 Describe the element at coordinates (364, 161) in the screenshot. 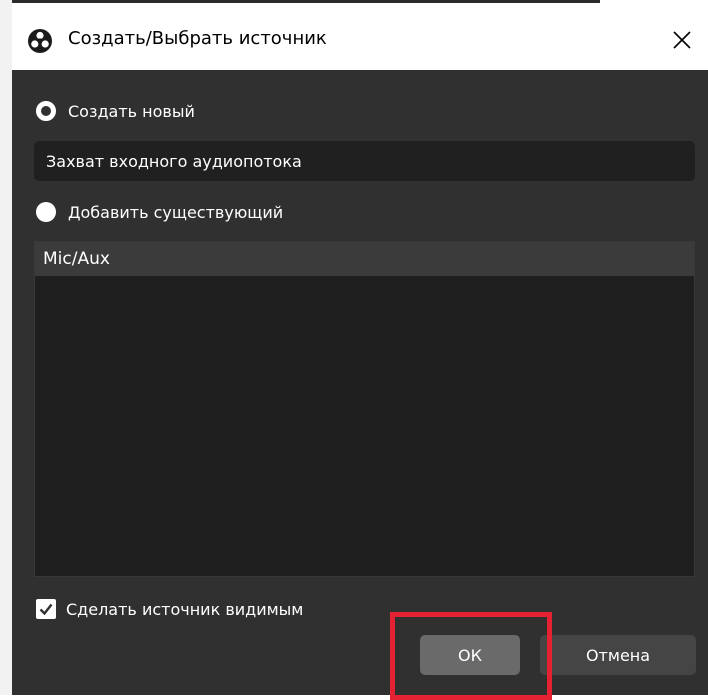

I see `source-name-input` at that location.